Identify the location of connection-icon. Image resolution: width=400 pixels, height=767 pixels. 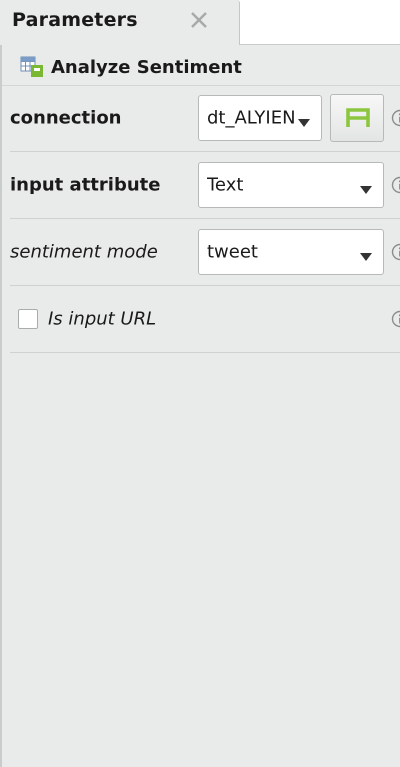
(358, 117).